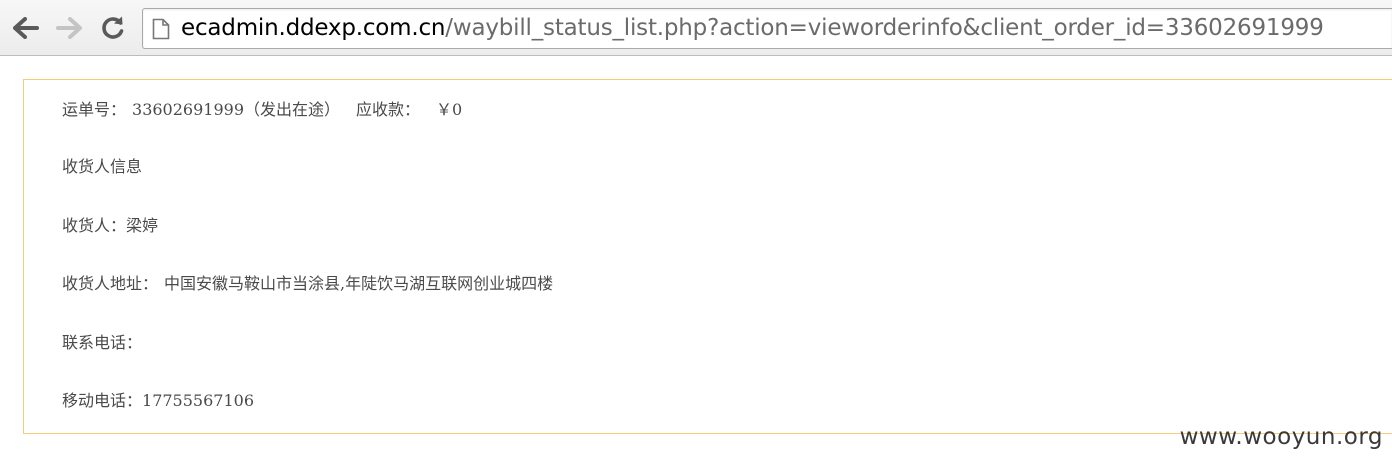 Image resolution: width=1392 pixels, height=468 pixels. What do you see at coordinates (449, 109) in the screenshot?
I see `receivable-value: ￥0` at bounding box center [449, 109].